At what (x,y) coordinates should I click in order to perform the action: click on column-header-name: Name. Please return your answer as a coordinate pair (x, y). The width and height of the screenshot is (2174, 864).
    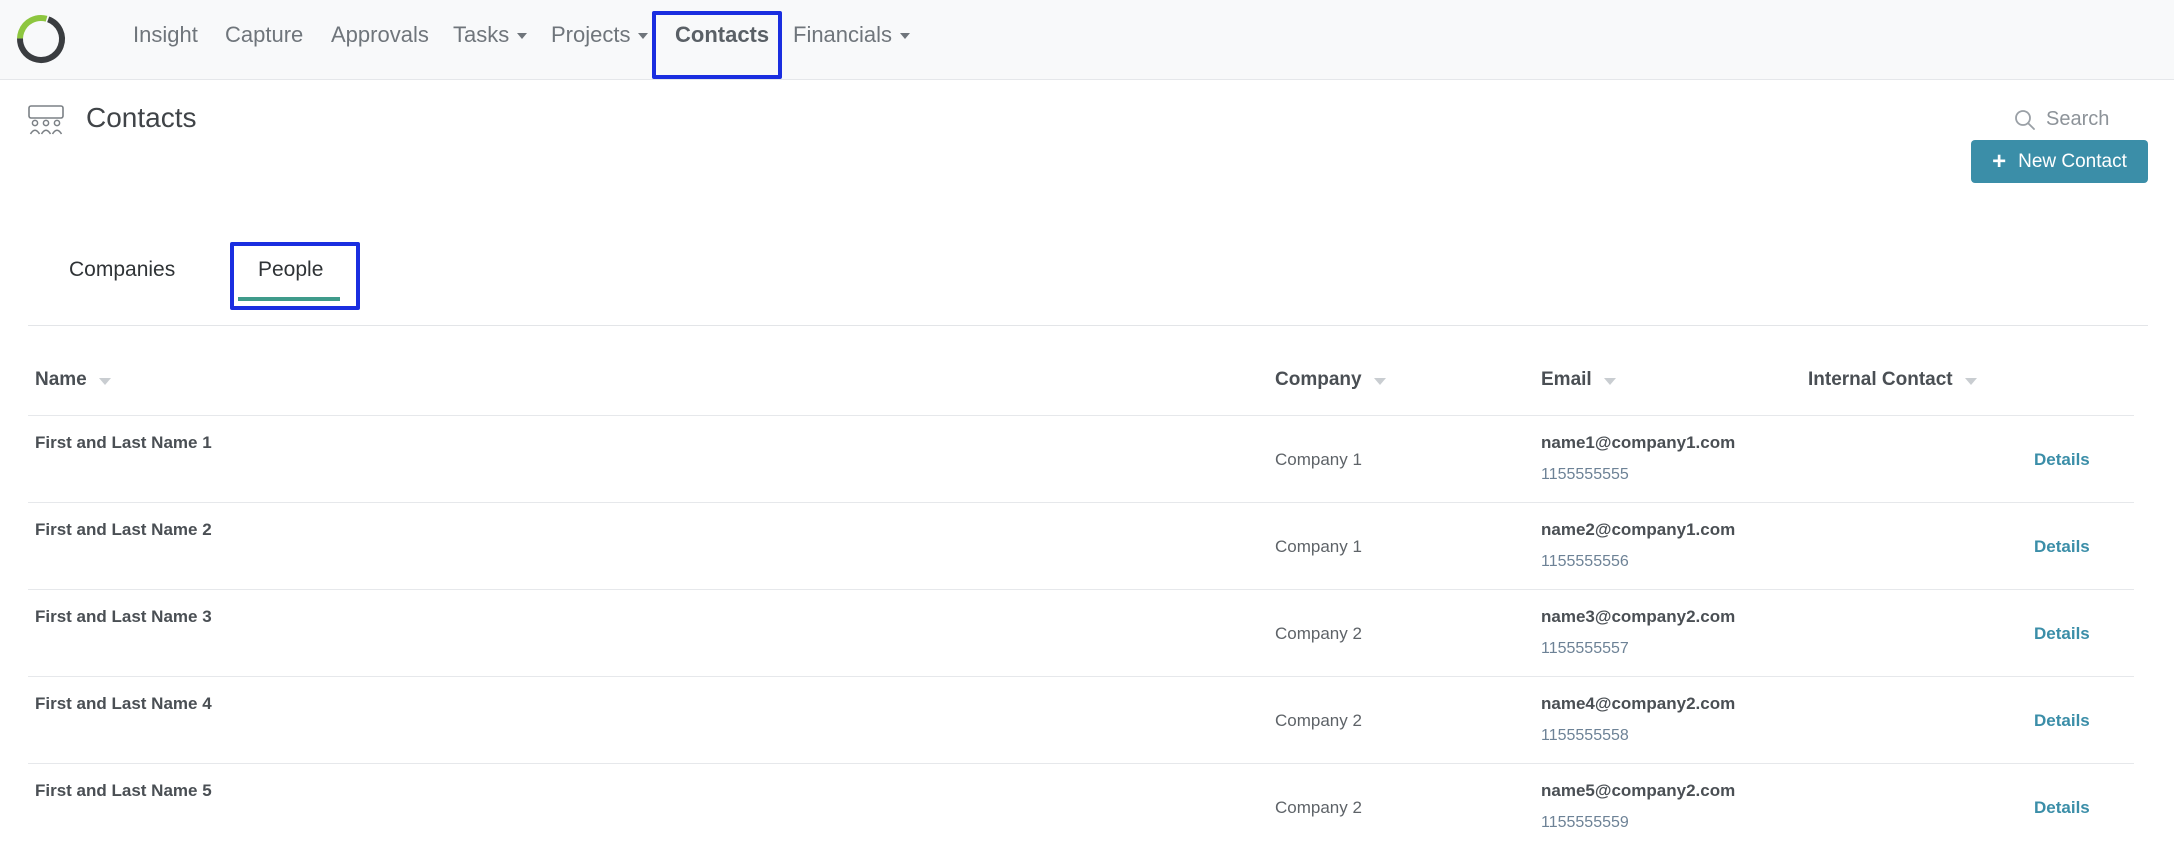
    Looking at the image, I should click on (73, 380).